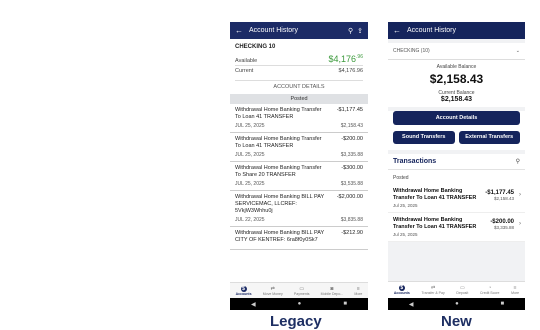 Image resolution: width=540 pixels, height=330 pixels. What do you see at coordinates (299, 220) in the screenshot?
I see `transaction-meta: JUL 22, 2025 $3,835.88` at bounding box center [299, 220].